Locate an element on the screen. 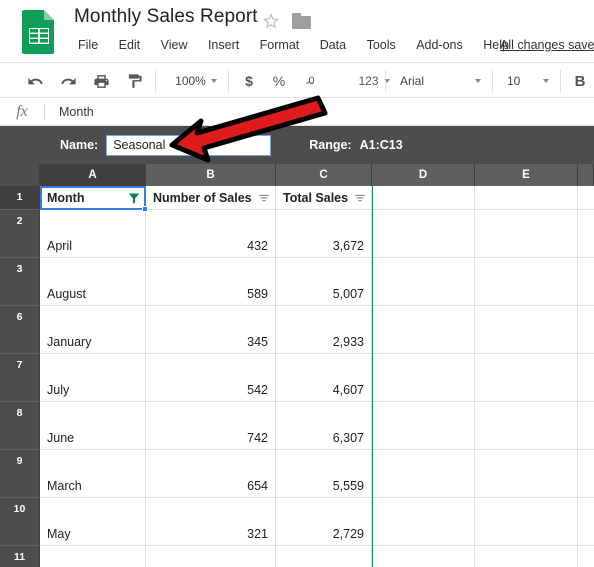  cell-total-sales: 6,307 is located at coordinates (324, 425).